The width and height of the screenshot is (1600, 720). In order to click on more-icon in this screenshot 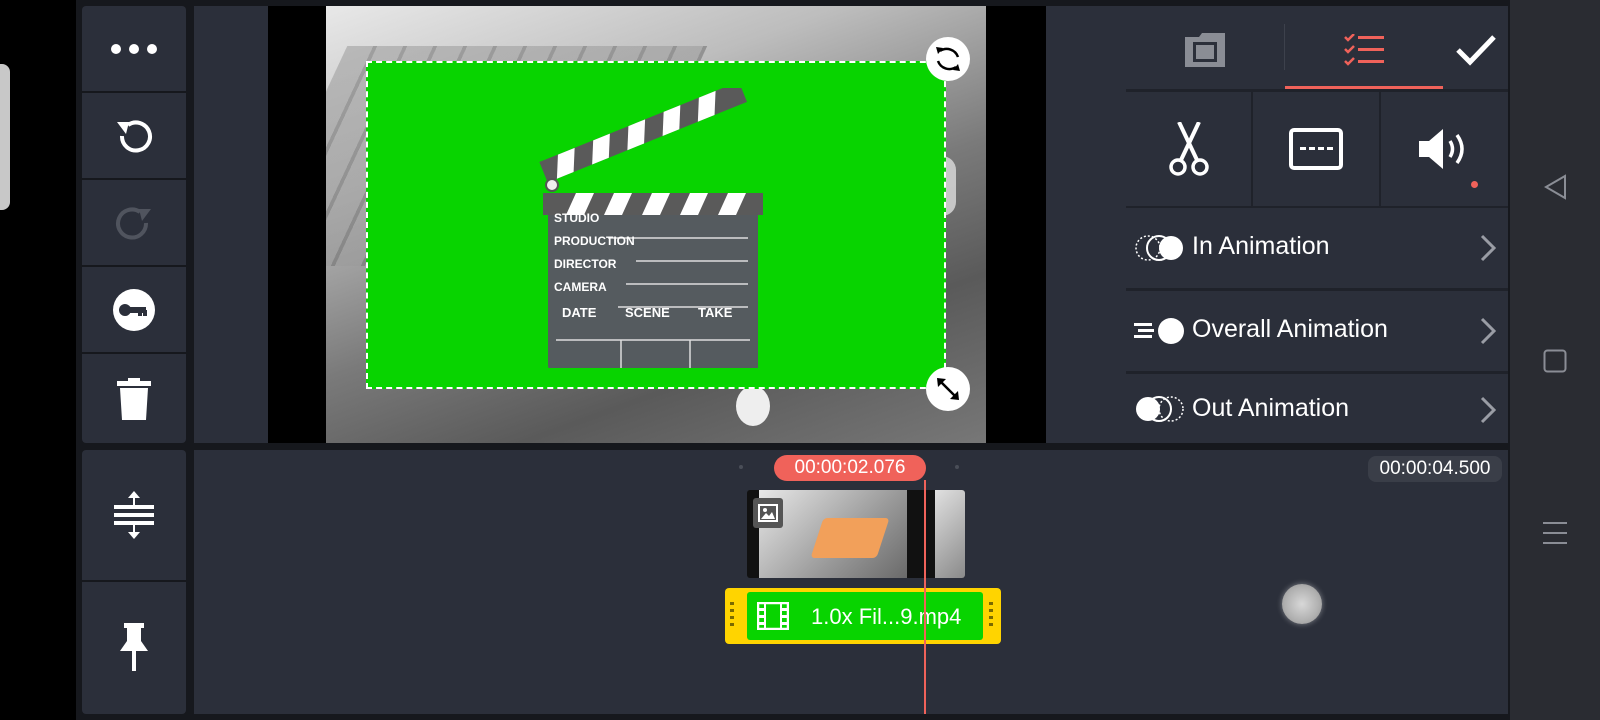, I will do `click(134, 48)`.